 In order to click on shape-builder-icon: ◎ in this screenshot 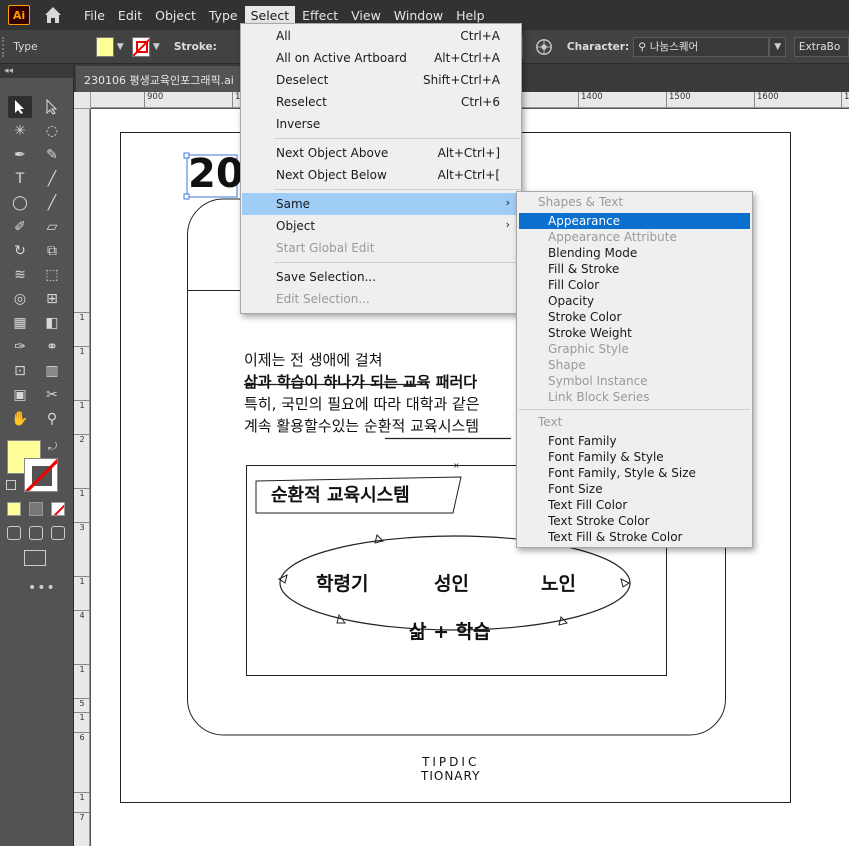, I will do `click(20, 299)`.